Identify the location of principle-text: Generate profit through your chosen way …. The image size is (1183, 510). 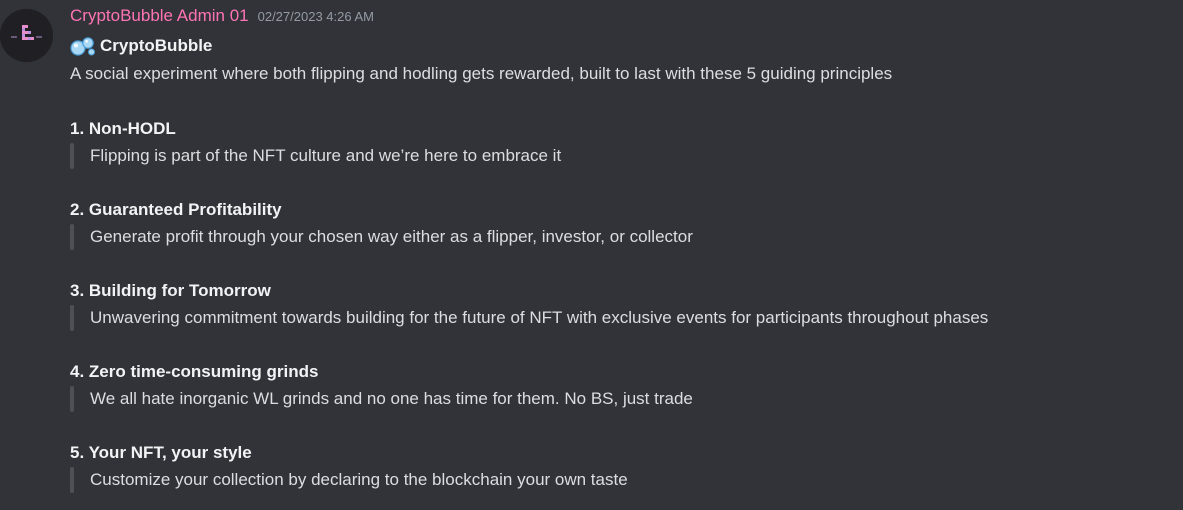
(391, 236).